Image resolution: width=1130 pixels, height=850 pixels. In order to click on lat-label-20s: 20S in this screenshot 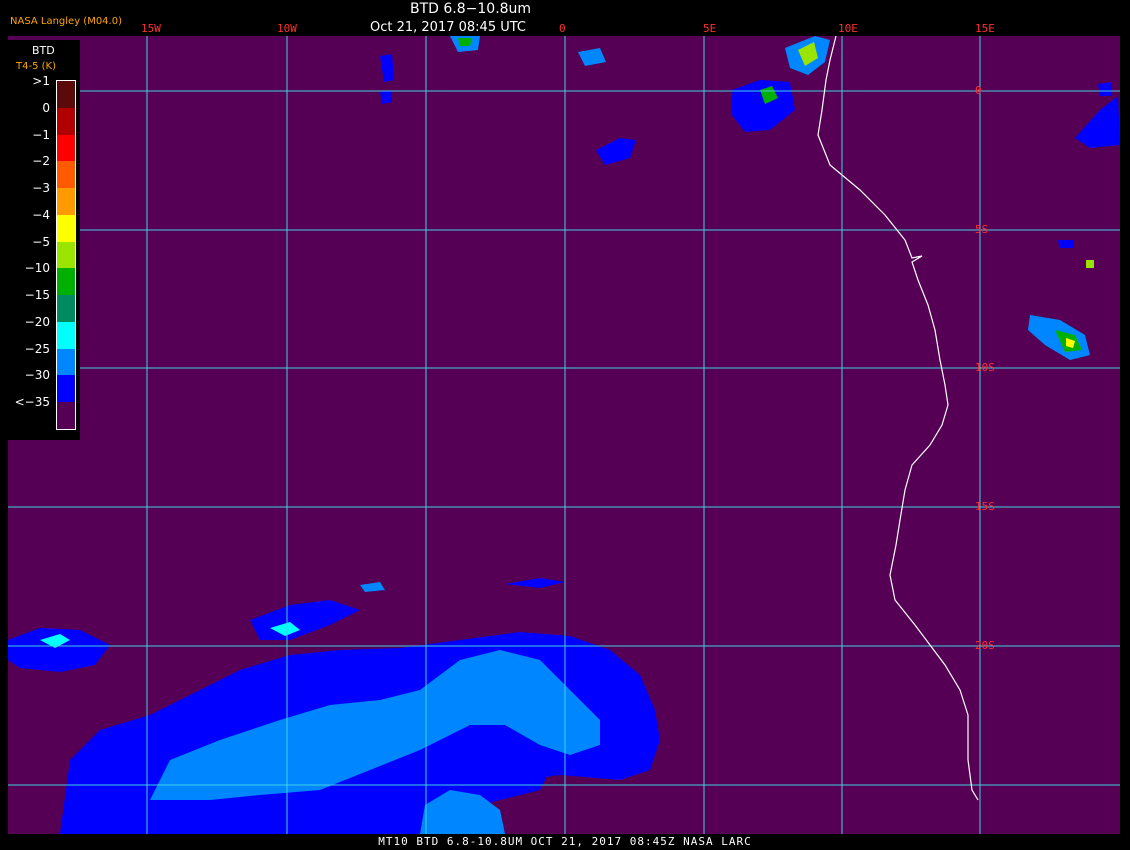, I will do `click(985, 645)`.